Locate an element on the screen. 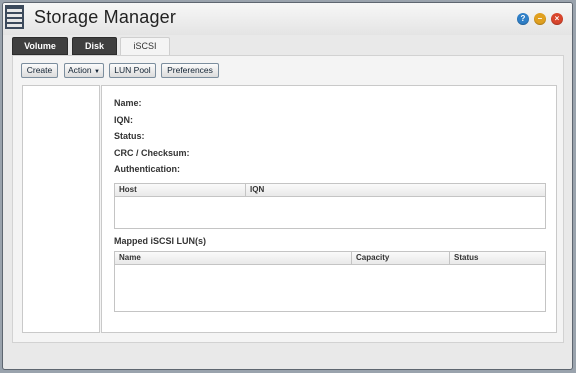  preferences-button: Preferences is located at coordinates (190, 70).